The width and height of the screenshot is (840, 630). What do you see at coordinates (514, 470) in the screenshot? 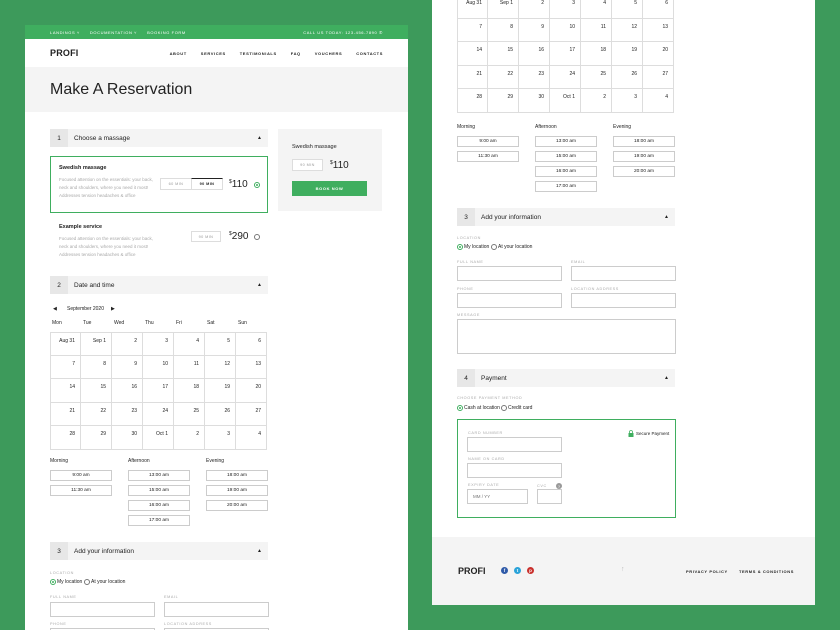
I see `name-on-card-field` at bounding box center [514, 470].